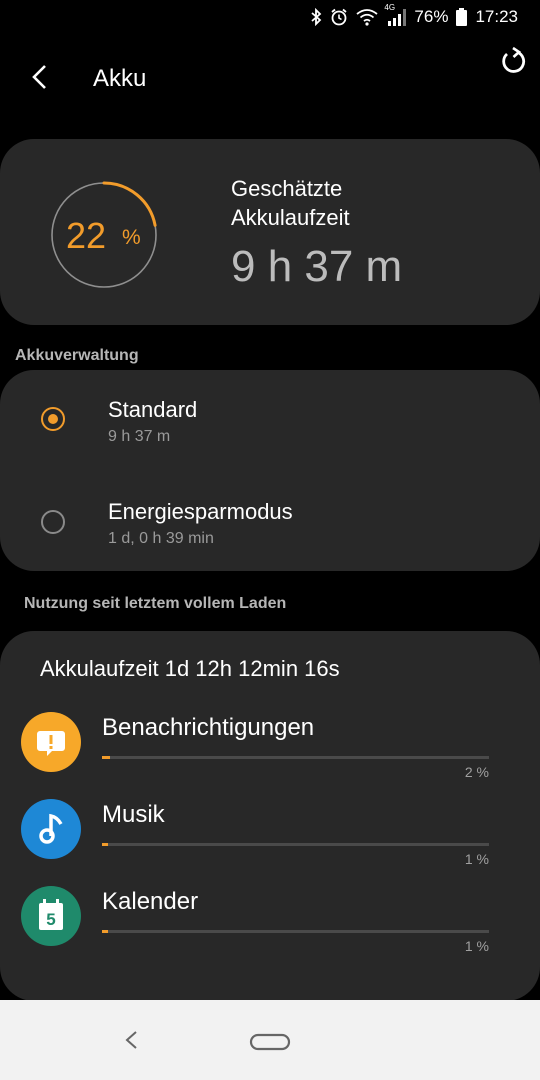 The image size is (540, 1080). What do you see at coordinates (51, 829) in the screenshot?
I see `music-note-icon` at bounding box center [51, 829].